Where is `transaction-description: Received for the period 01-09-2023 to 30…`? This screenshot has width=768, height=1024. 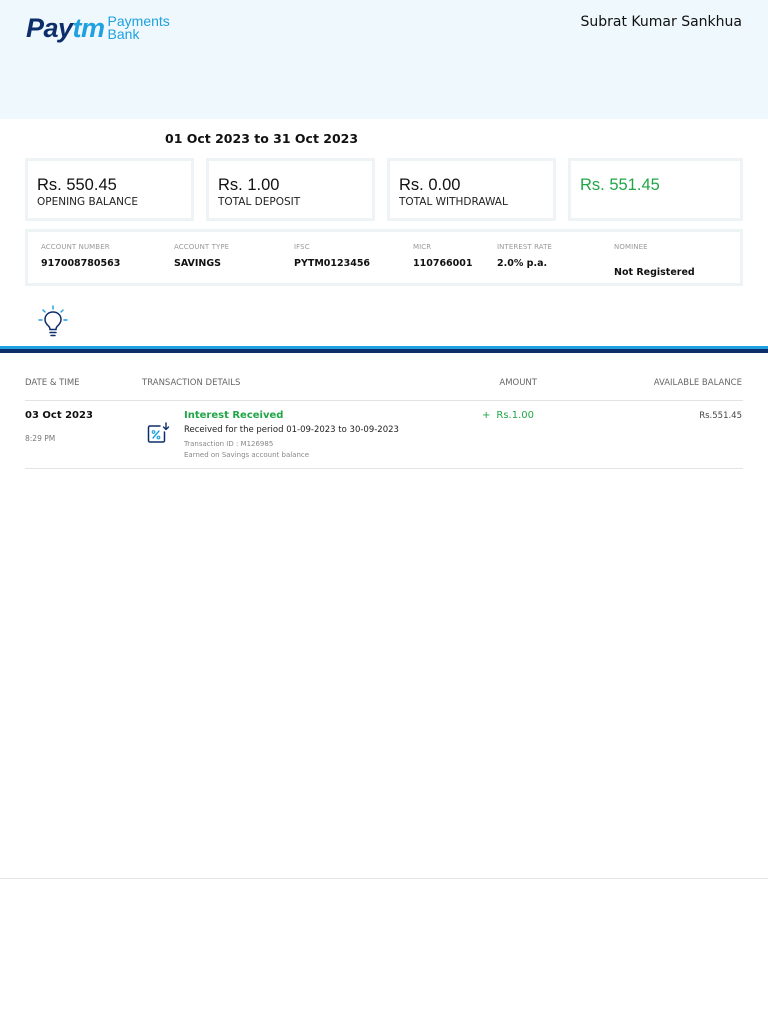 transaction-description: Received for the period 01-09-2023 to 30… is located at coordinates (291, 430).